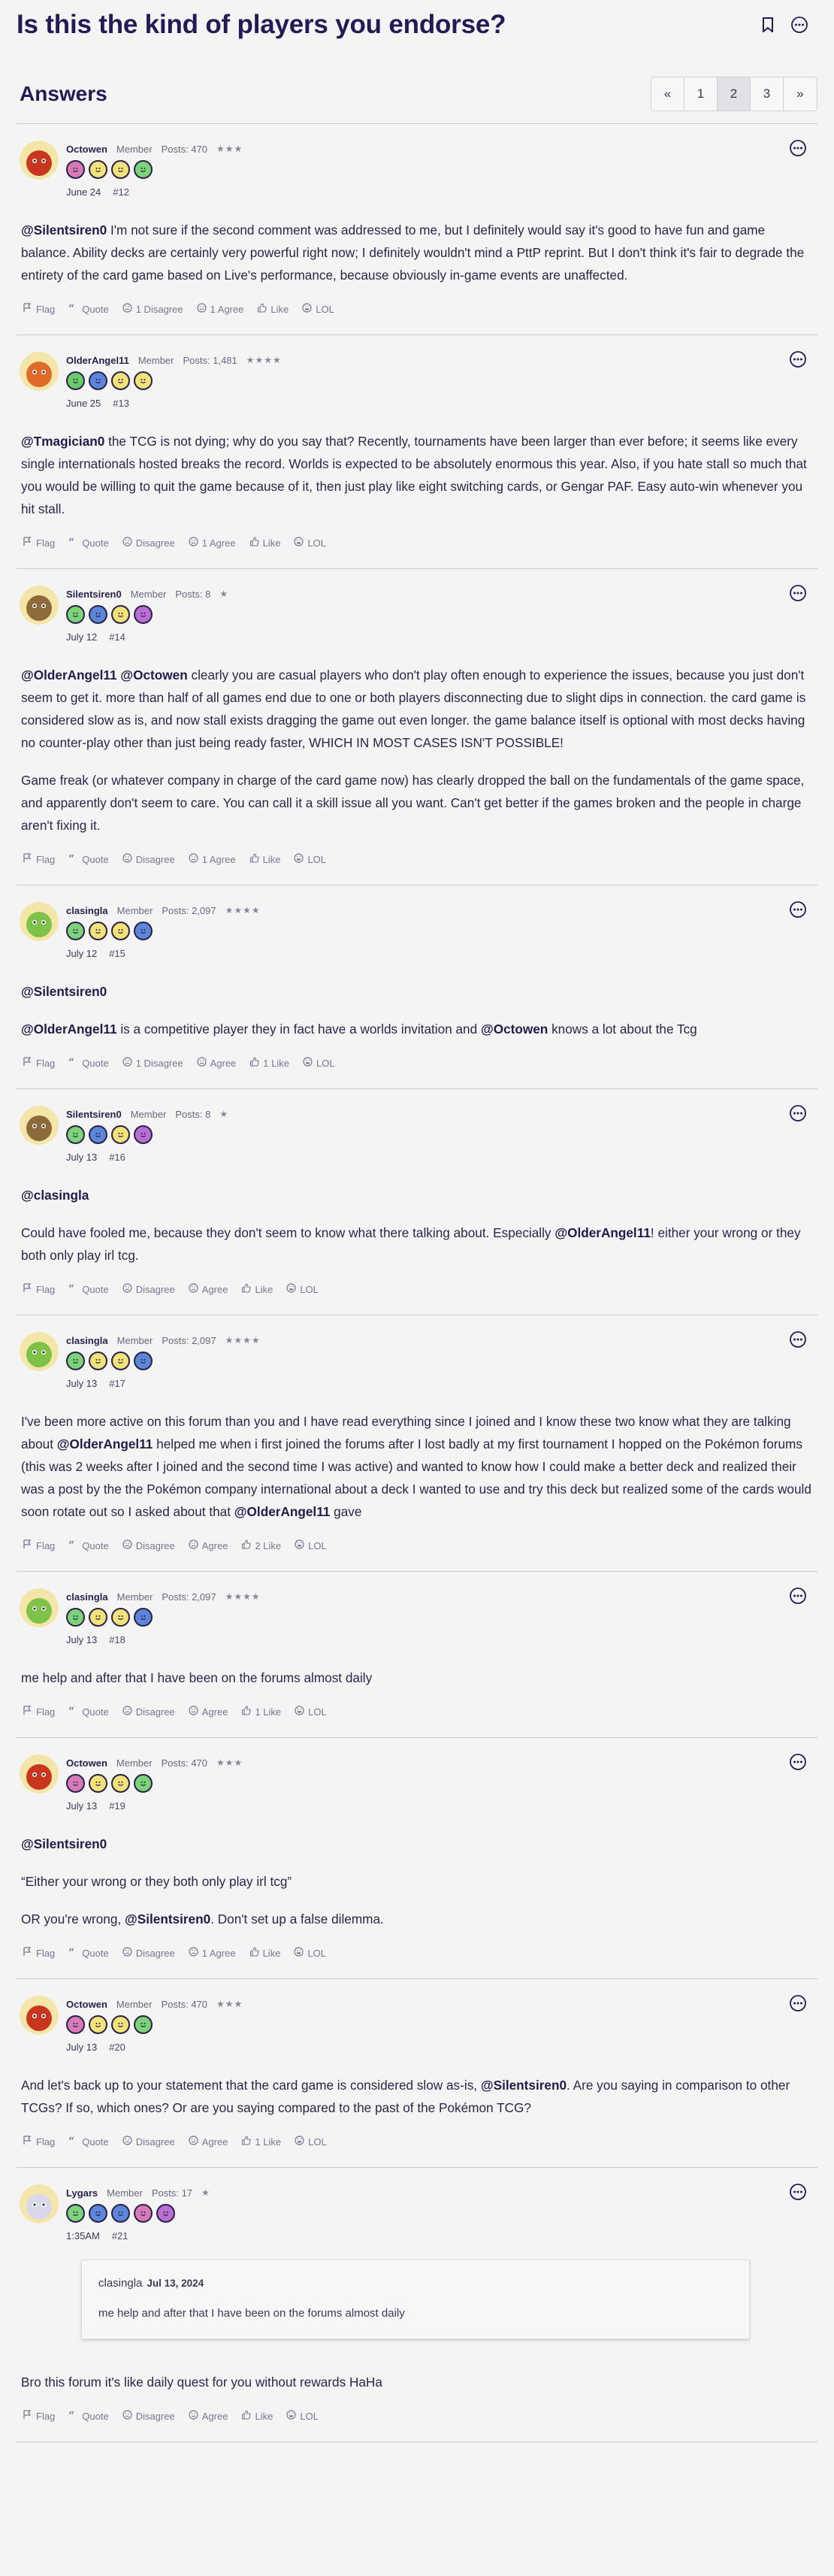  I want to click on user-mention: @Octowen, so click(514, 1029).